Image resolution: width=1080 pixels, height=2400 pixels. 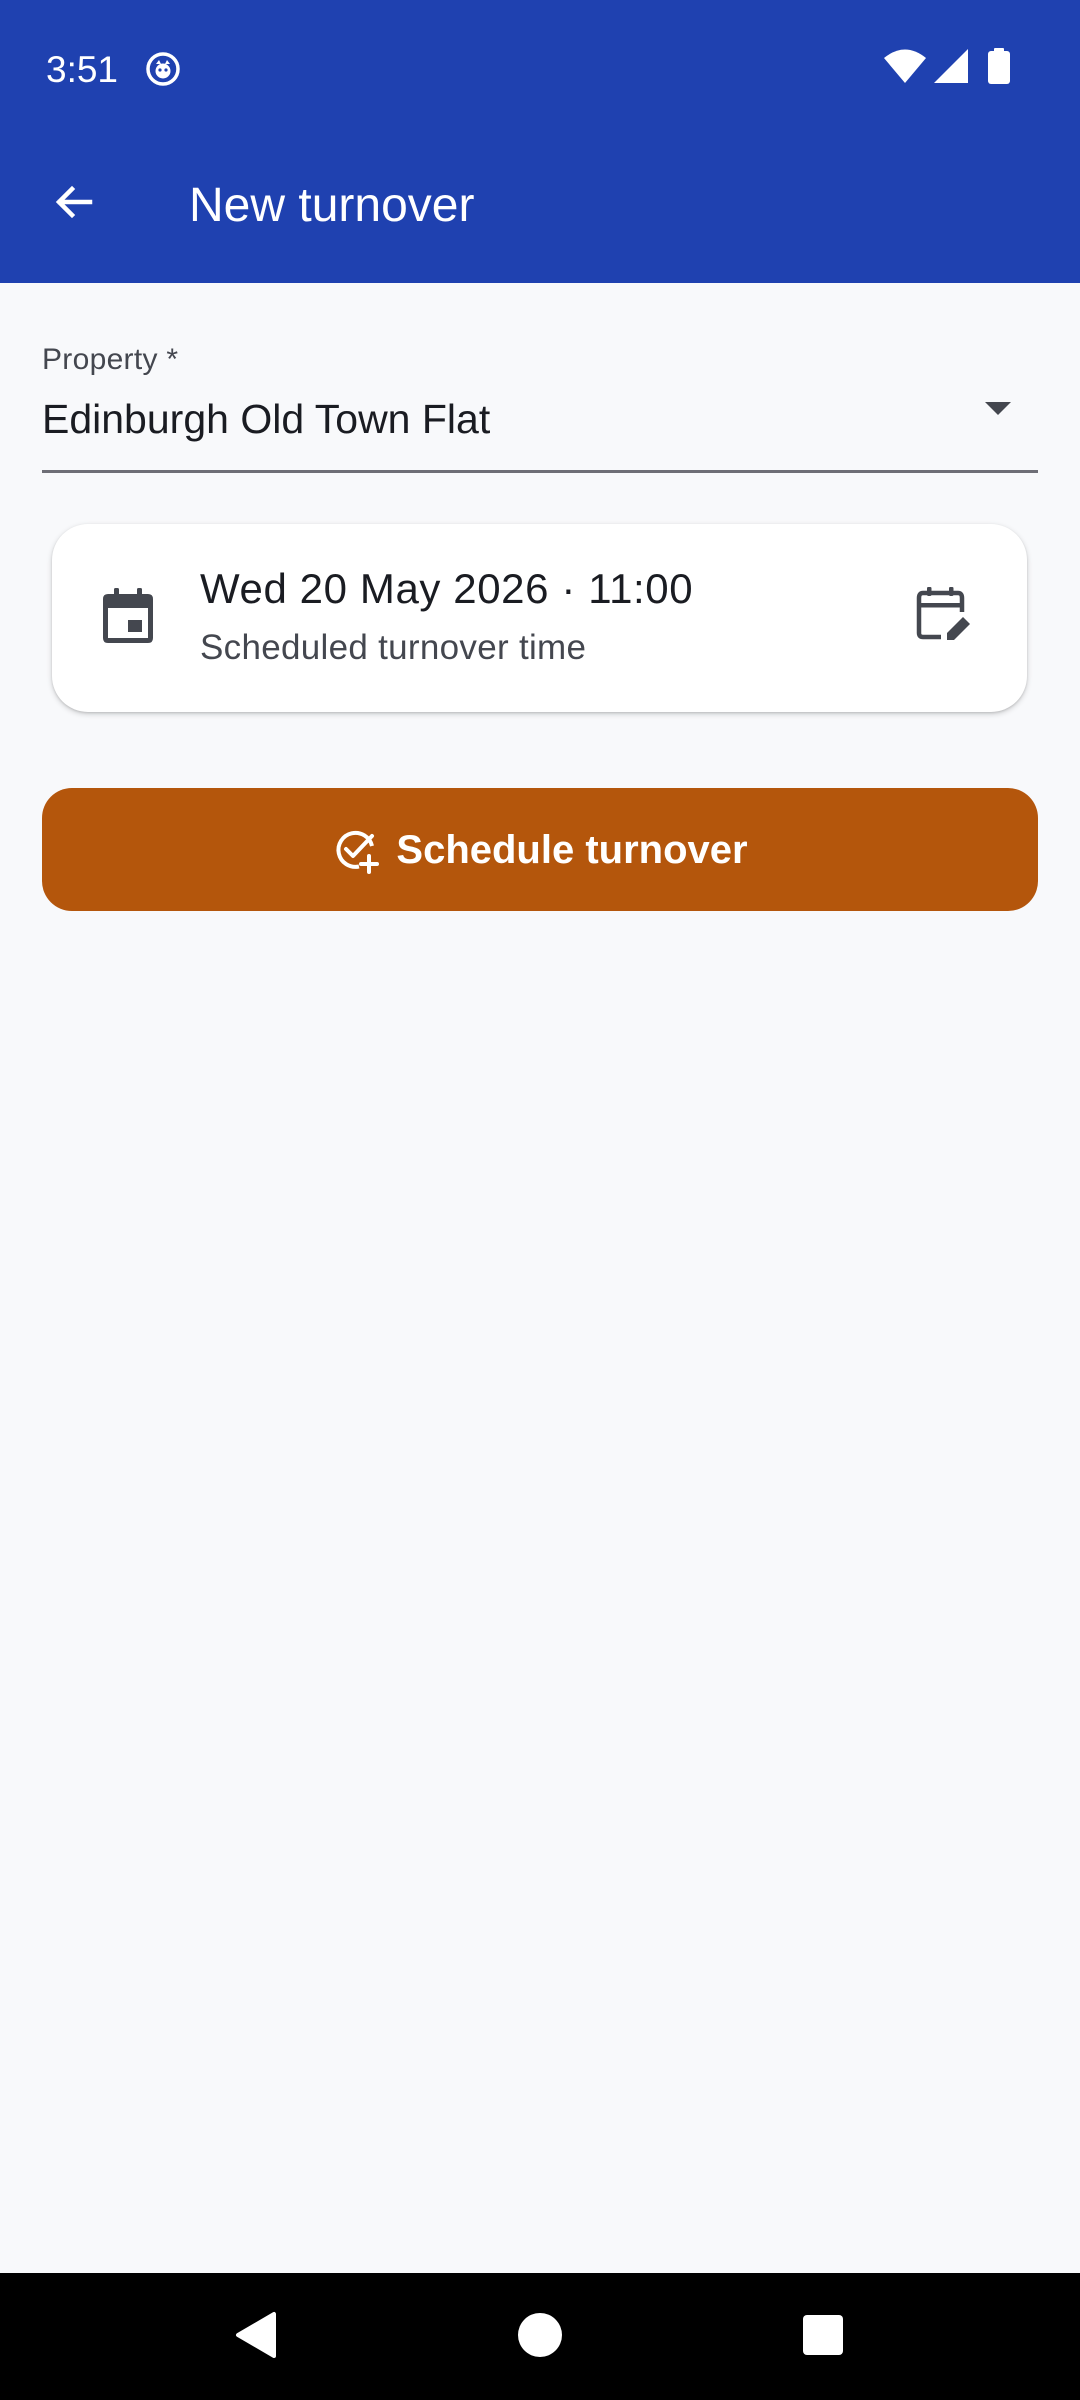 I want to click on scheduled-time-subtitle: Scheduled turnover time, so click(x=393, y=647).